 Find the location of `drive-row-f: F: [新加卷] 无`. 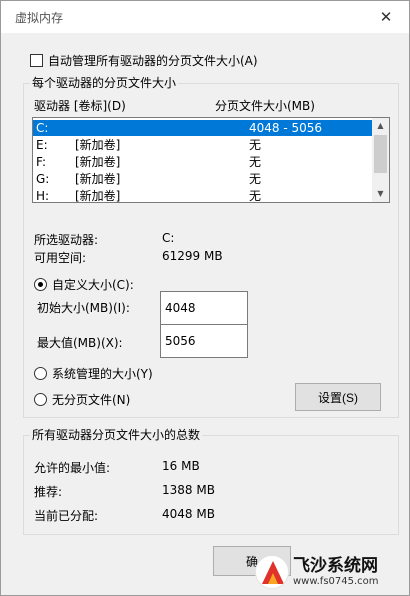

drive-row-f: F: [新加卷] 无 is located at coordinates (203, 162).